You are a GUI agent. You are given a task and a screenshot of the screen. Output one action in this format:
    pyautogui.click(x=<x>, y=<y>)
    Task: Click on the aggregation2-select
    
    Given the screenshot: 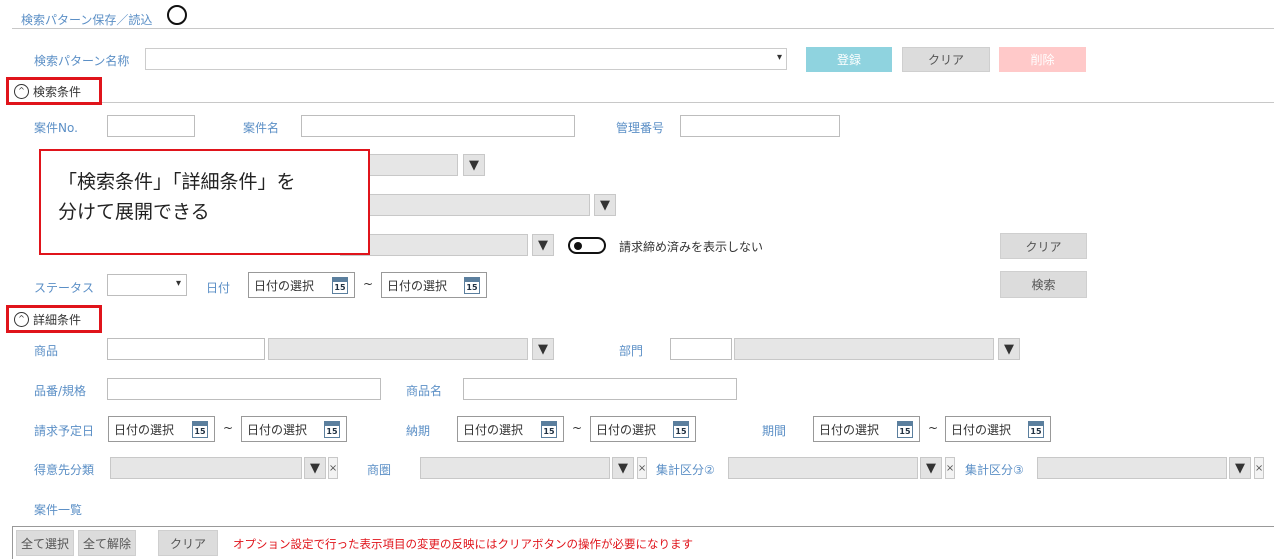 What is the action you would take?
    pyautogui.click(x=823, y=468)
    